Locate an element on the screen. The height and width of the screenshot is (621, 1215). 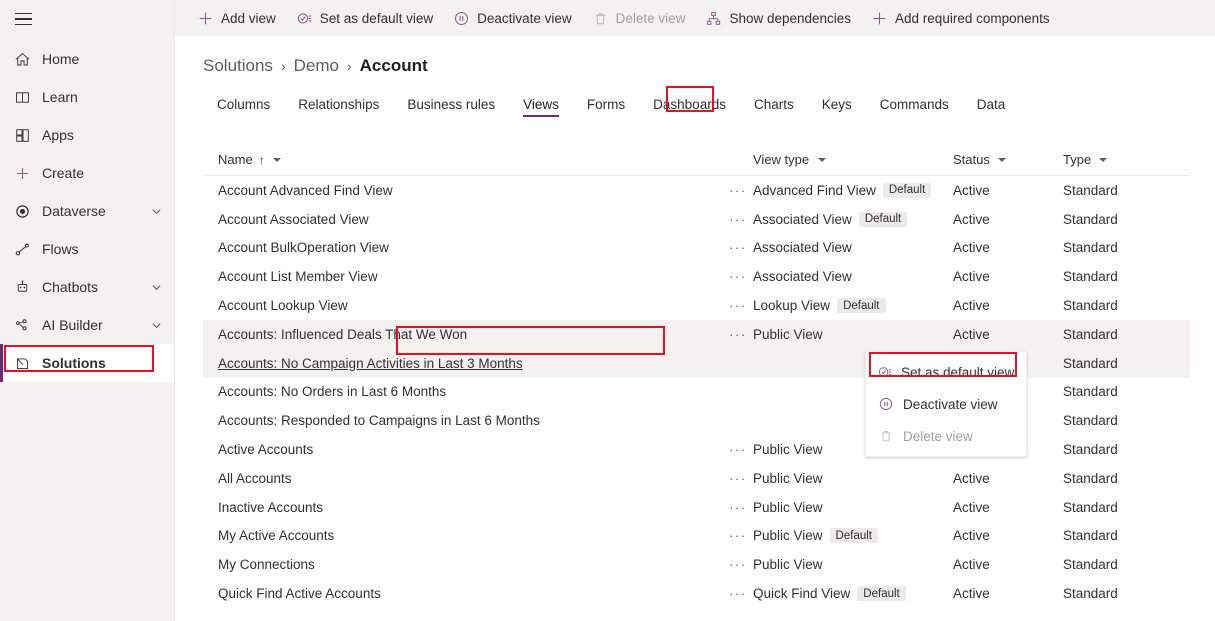
sidebar-item-label: Dataverse is located at coordinates (74, 211).